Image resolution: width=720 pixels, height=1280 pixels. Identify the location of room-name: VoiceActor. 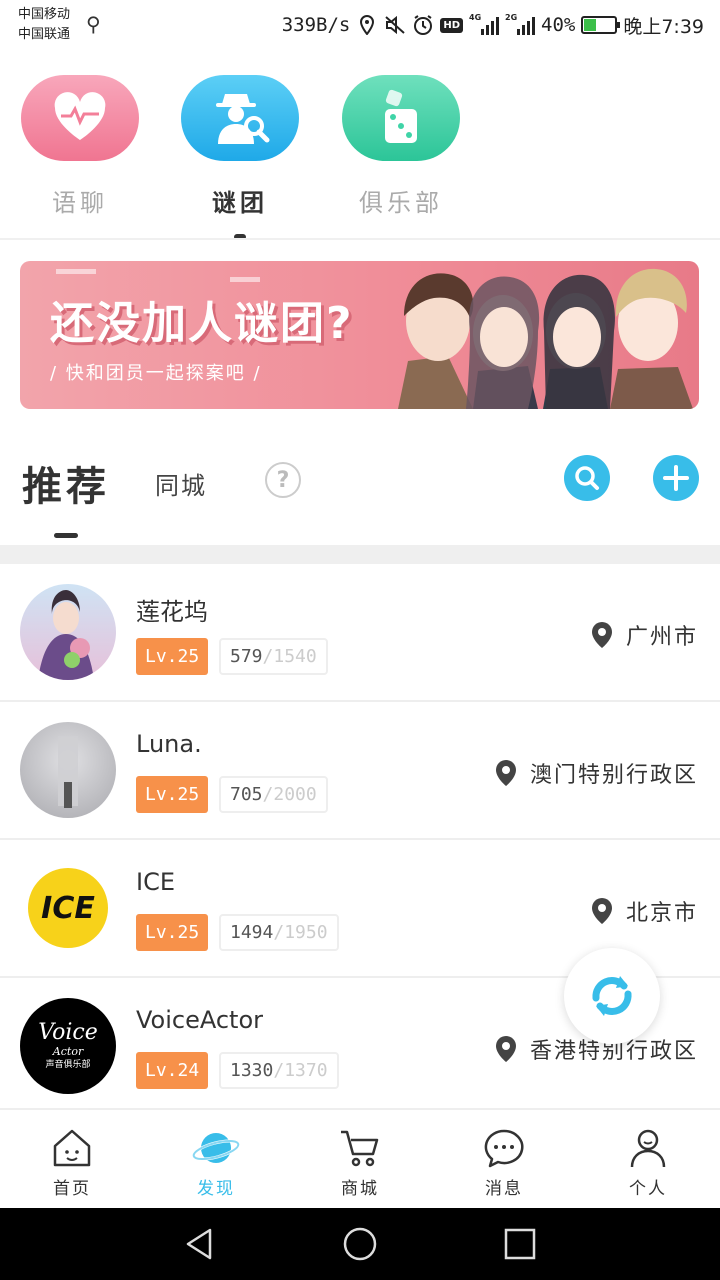
(200, 1020).